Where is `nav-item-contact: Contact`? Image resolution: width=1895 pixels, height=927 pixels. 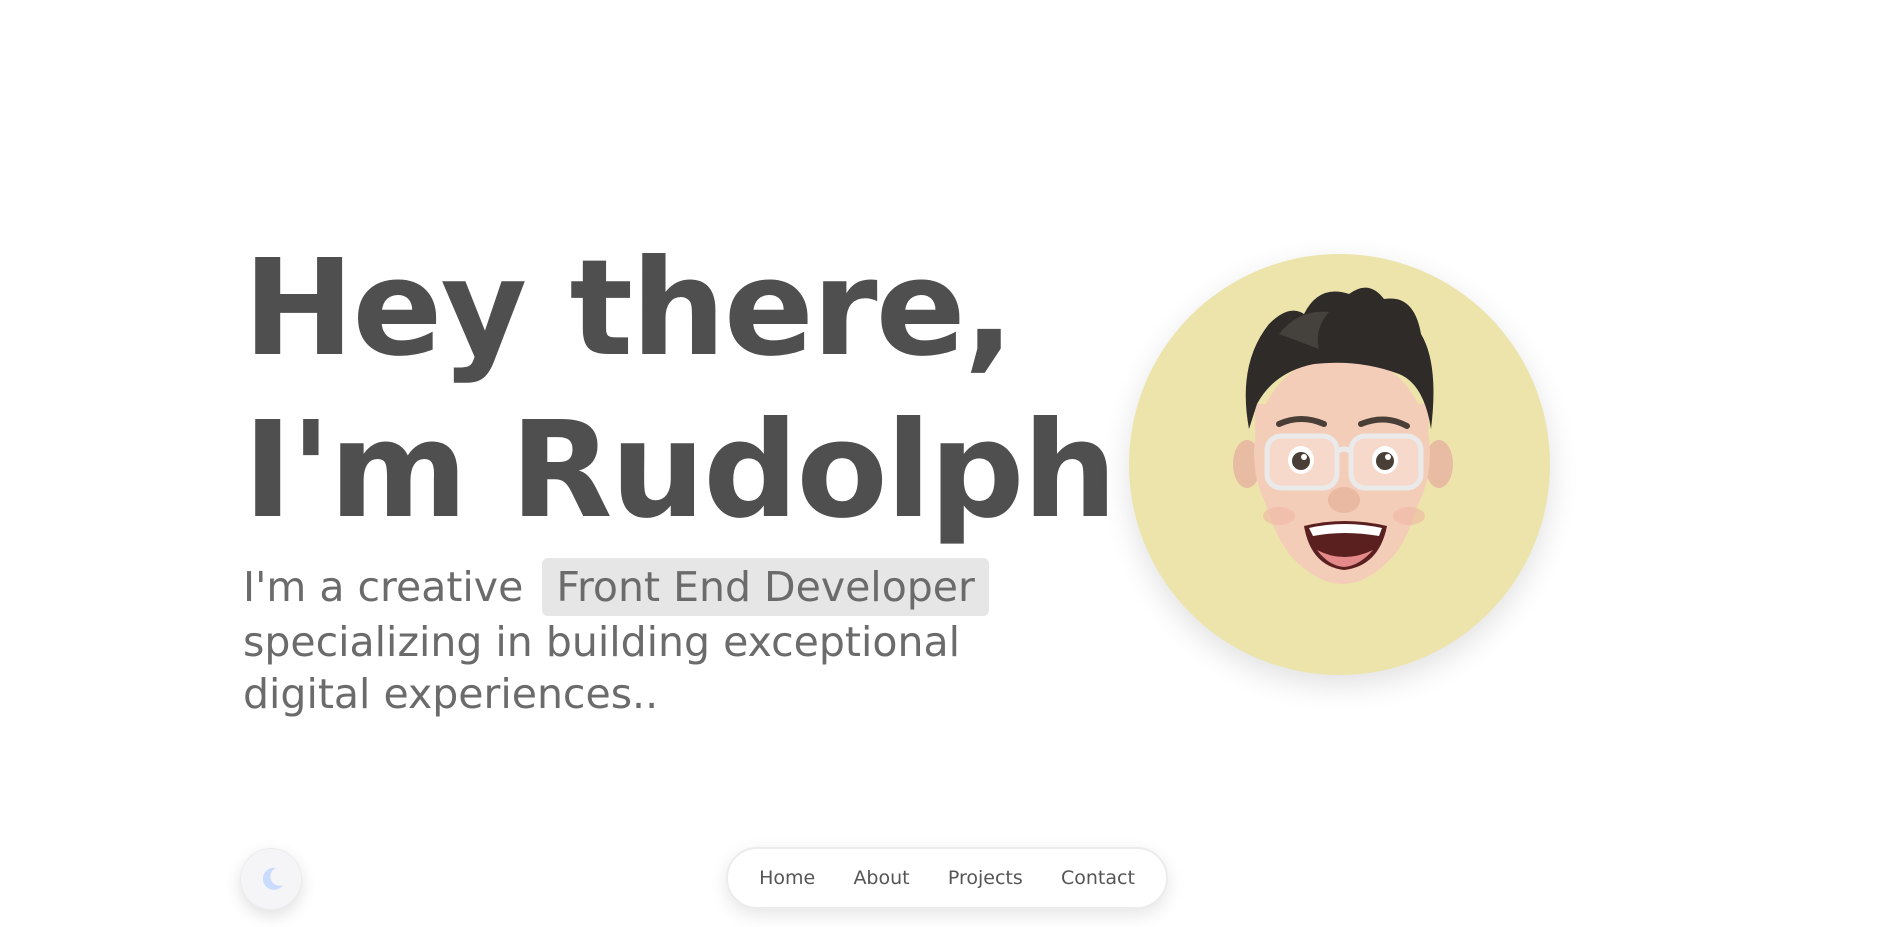 nav-item-contact: Contact is located at coordinates (1098, 878).